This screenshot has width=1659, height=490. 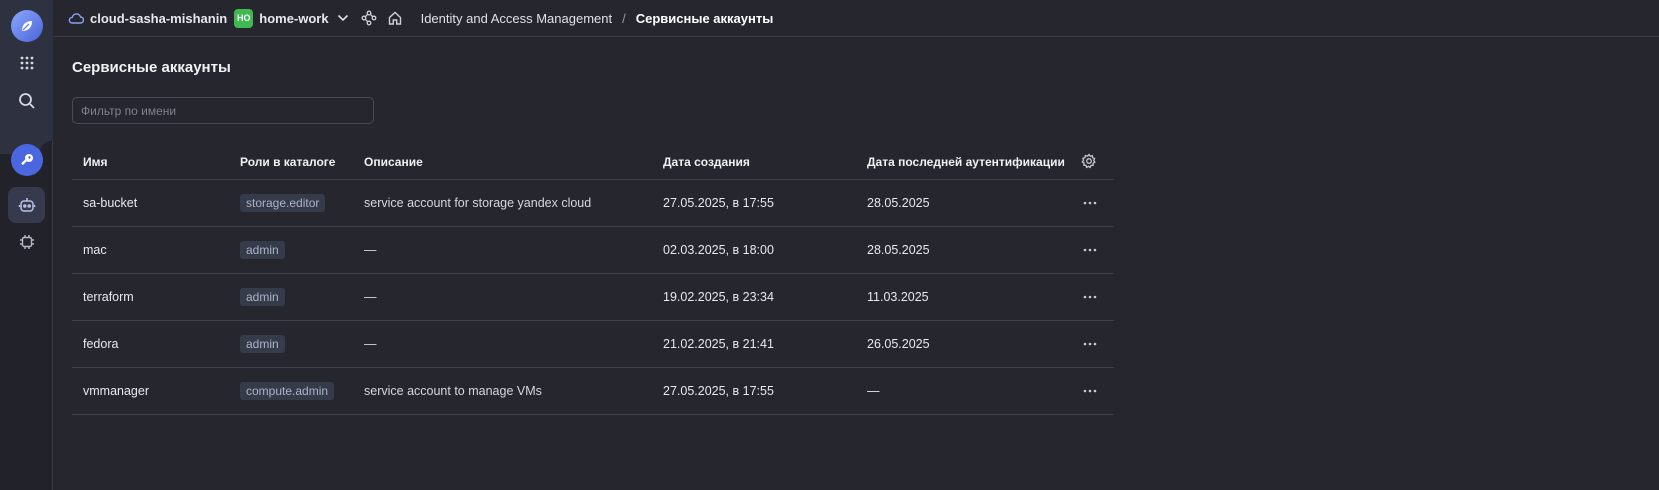 I want to click on chip-icon, so click(x=27, y=242).